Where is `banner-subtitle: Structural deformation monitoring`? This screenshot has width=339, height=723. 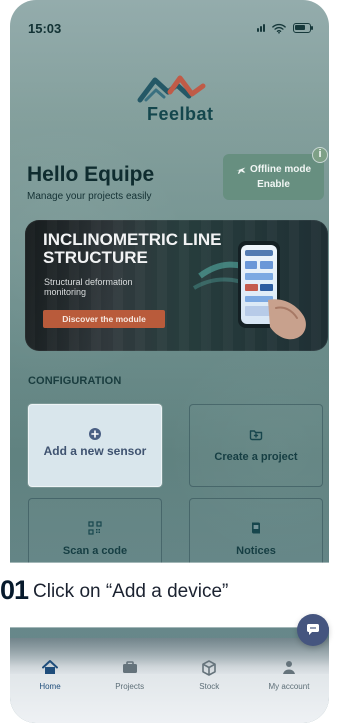
banner-subtitle: Structural deformation monitoring is located at coordinates (88, 287).